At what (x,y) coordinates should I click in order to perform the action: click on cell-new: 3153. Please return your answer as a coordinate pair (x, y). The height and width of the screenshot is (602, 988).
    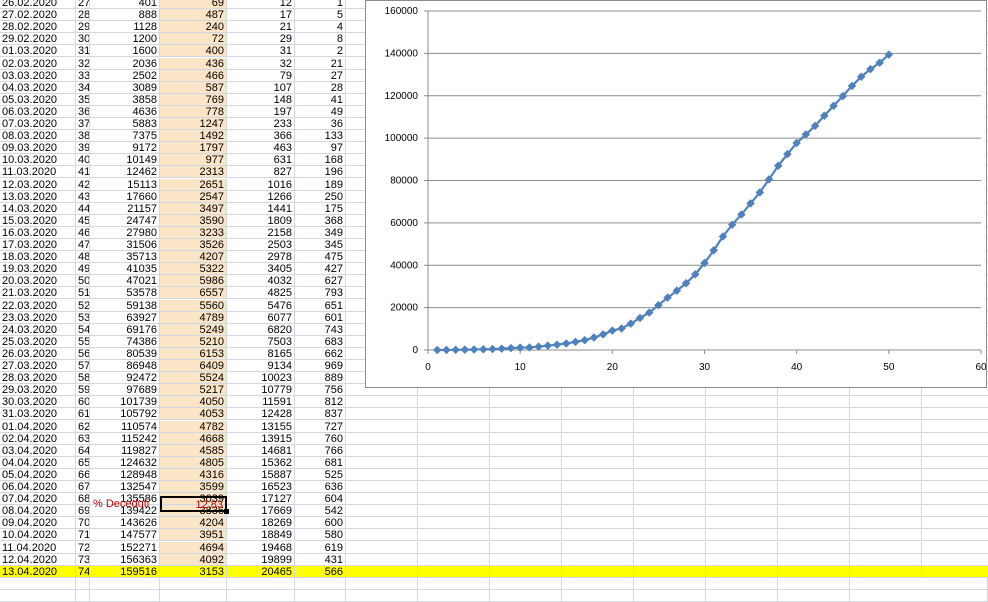
    Looking at the image, I should click on (193, 571).